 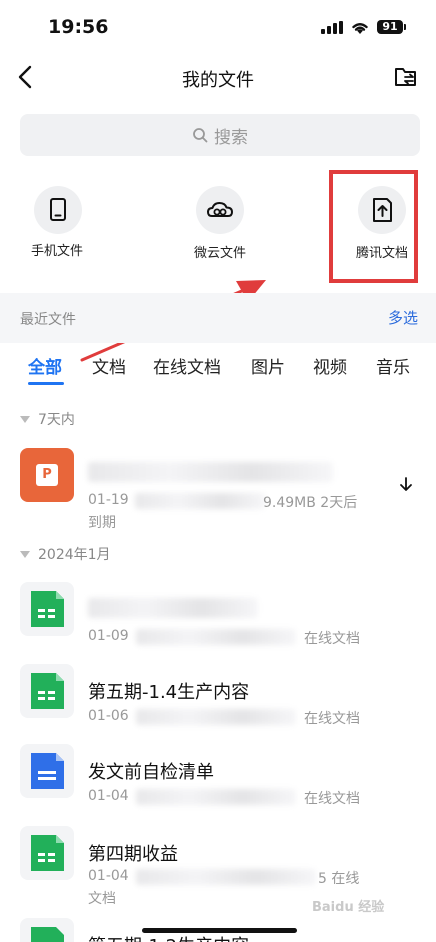 I want to click on tab-music: 音乐, so click(x=393, y=365).